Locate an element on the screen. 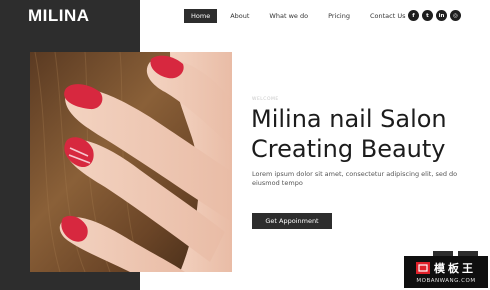  hero-tagline: WELCOME is located at coordinates (265, 99).